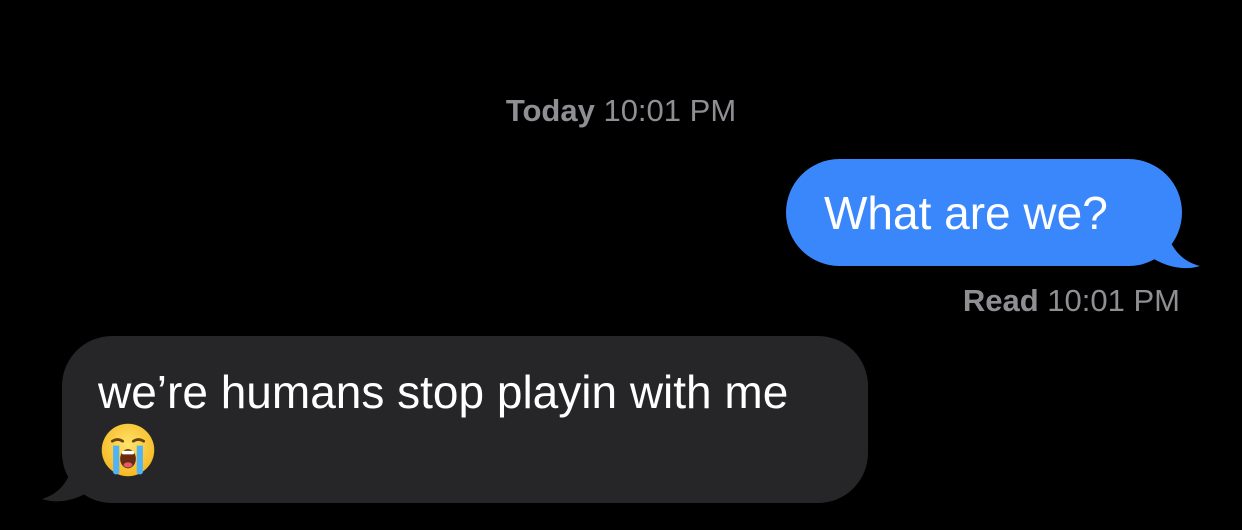 The image size is (1242, 530). I want to click on sent-message-text: What are we?, so click(966, 213).